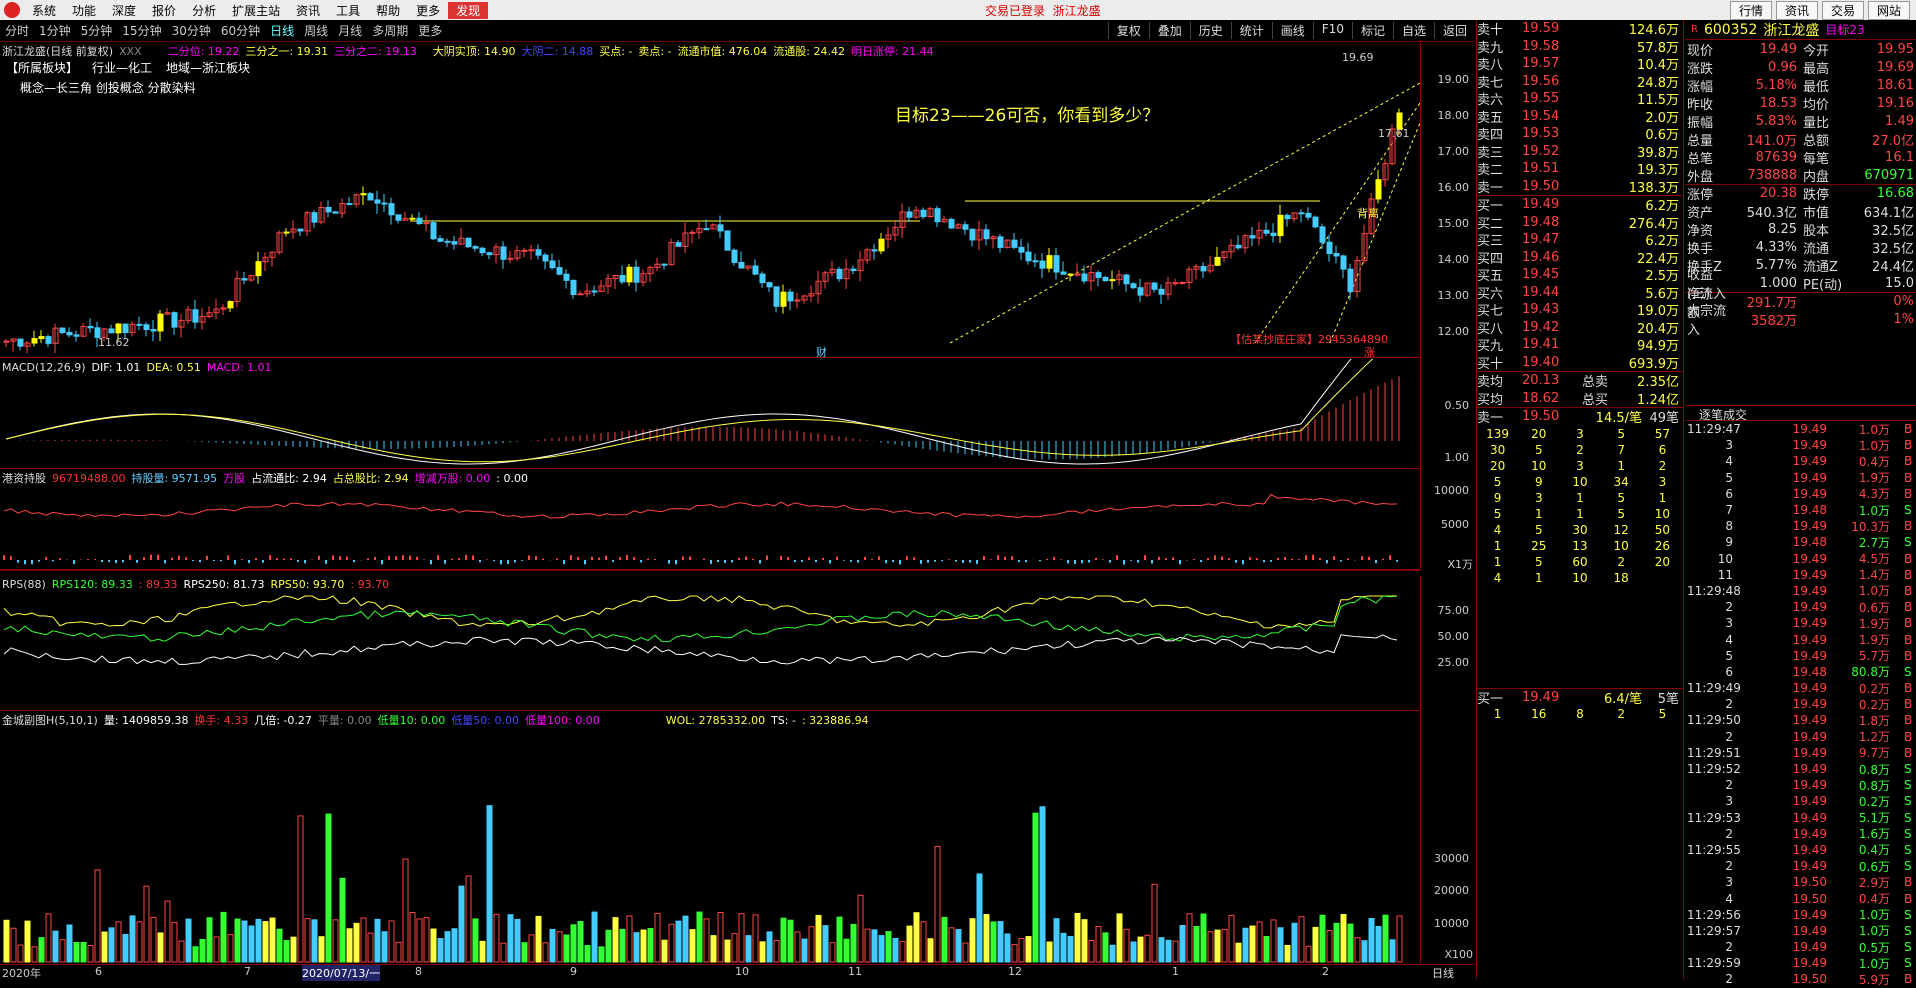  Describe the element at coordinates (1580, 328) in the screenshot. I see `bid-row: 买八 19.42 20.4万` at that location.